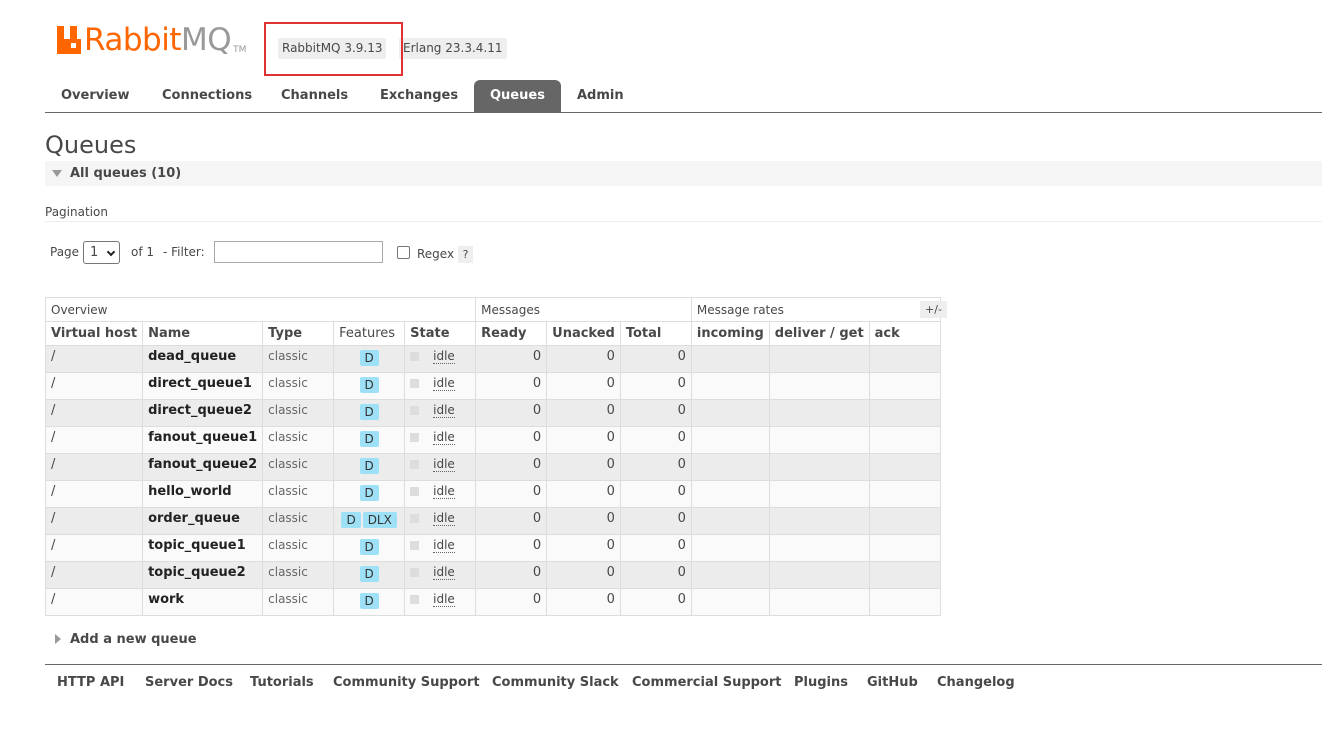 This screenshot has width=1322, height=746. What do you see at coordinates (314, 96) in the screenshot?
I see `tab-channels: Channels` at bounding box center [314, 96].